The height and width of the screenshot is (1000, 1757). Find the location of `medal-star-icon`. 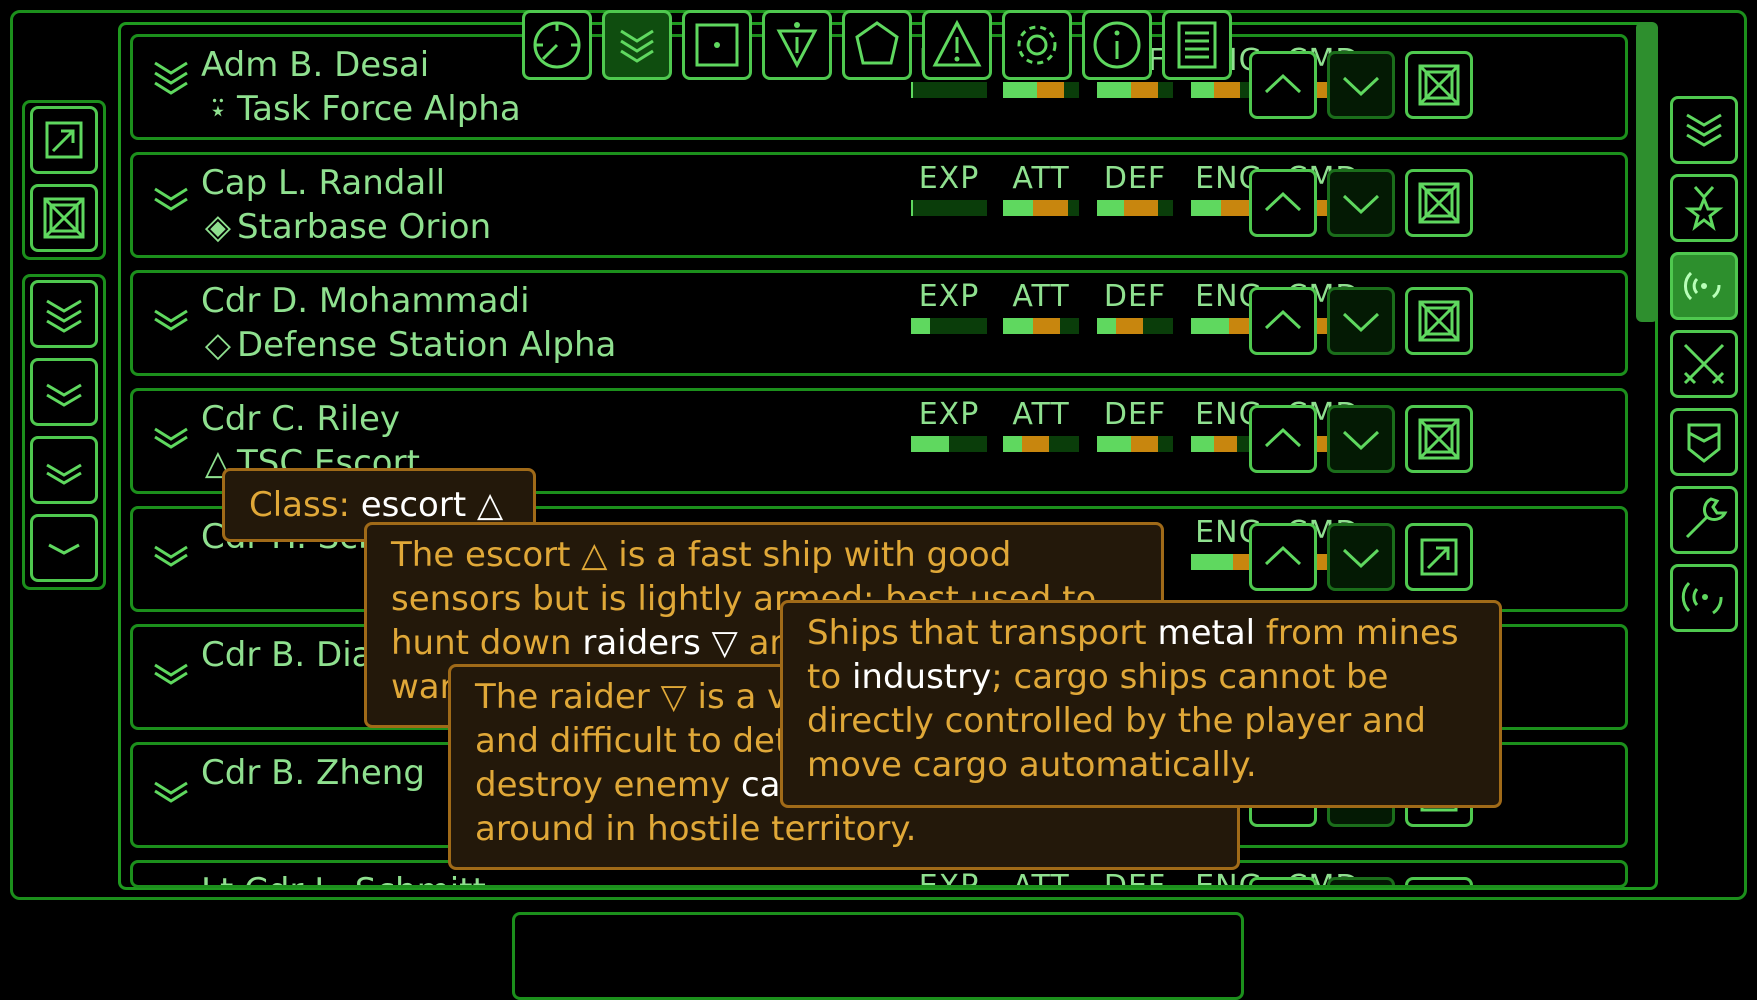

medal-star-icon is located at coordinates (1704, 208).